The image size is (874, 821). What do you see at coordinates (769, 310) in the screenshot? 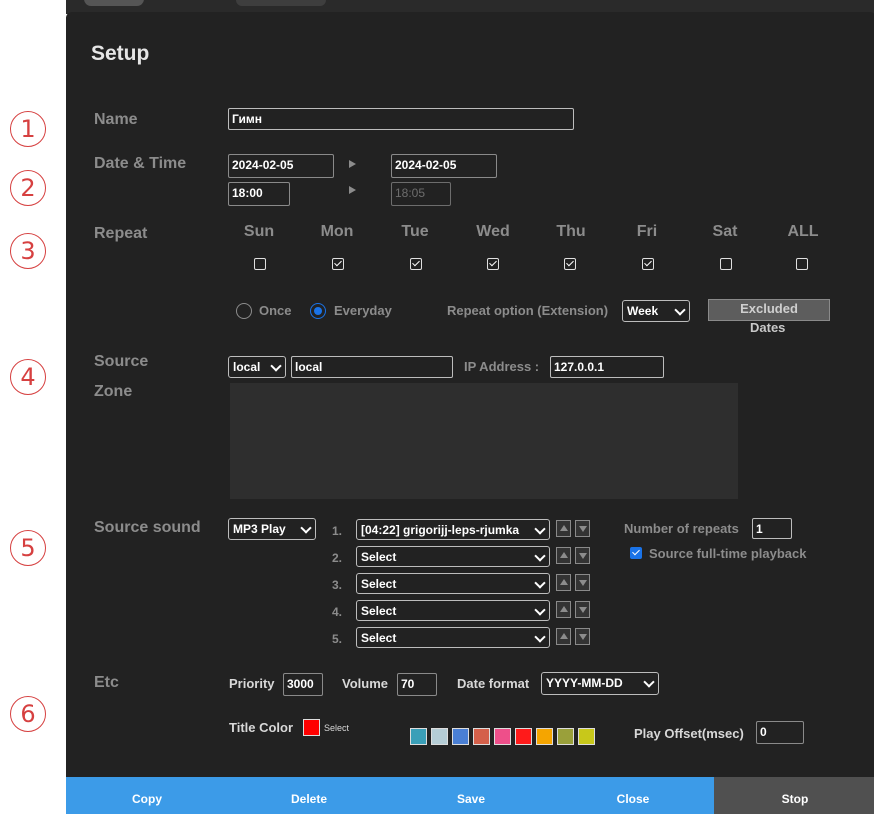
I see `excluded-dates-button: Excluded` at bounding box center [769, 310].